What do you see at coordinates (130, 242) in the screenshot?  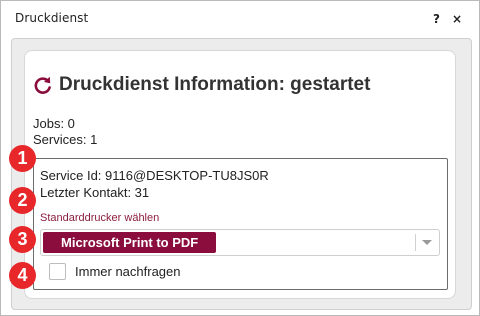 I see `selected-printer-chip: Microsoft Print to PDF` at bounding box center [130, 242].